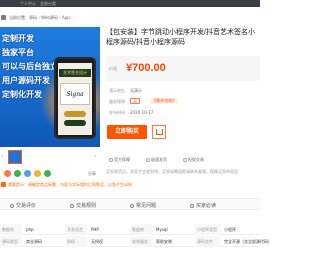 The width and height of the screenshot is (320, 260). What do you see at coordinates (18, 52) in the screenshot?
I see `hero-line-2: 独家平台` at bounding box center [18, 52].